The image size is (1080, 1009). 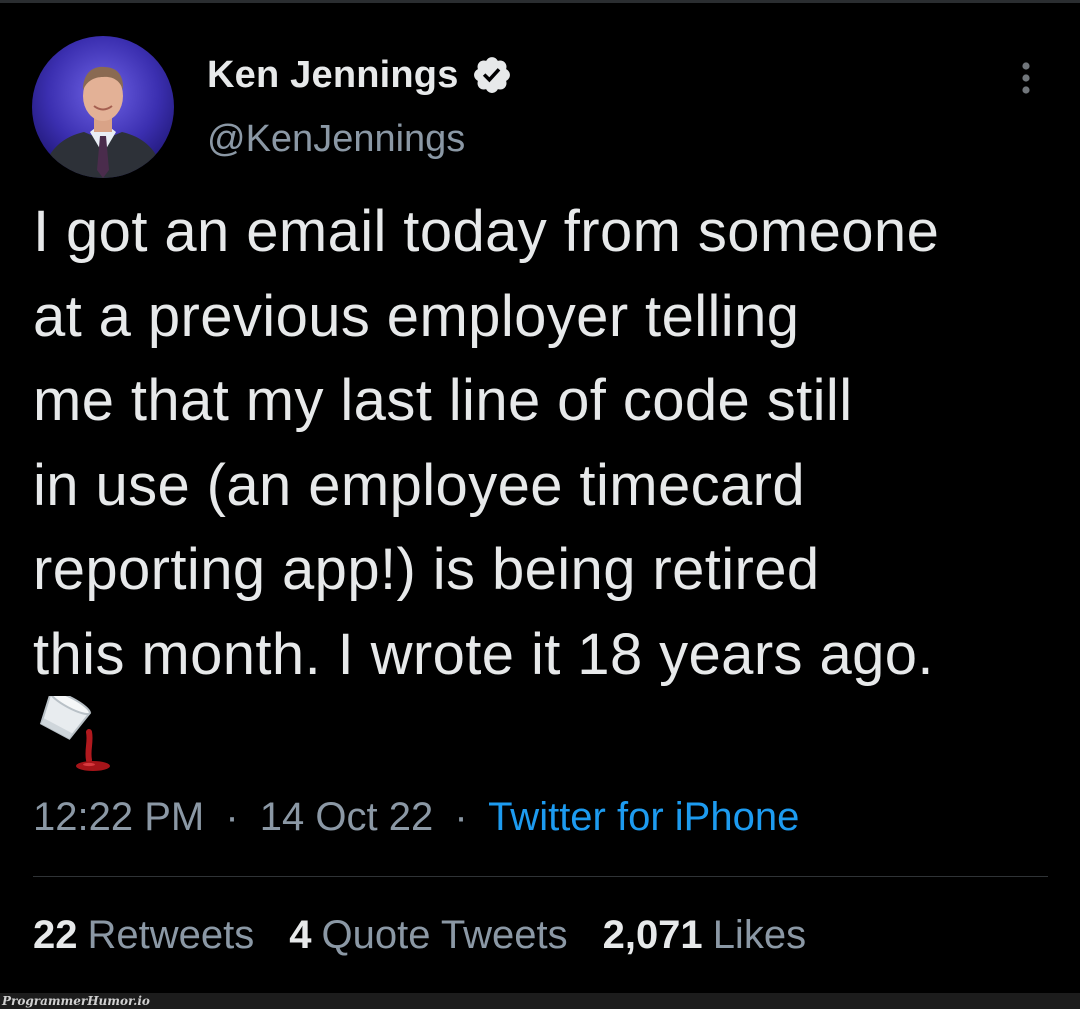 What do you see at coordinates (540, 1) in the screenshot?
I see `top-border` at bounding box center [540, 1].